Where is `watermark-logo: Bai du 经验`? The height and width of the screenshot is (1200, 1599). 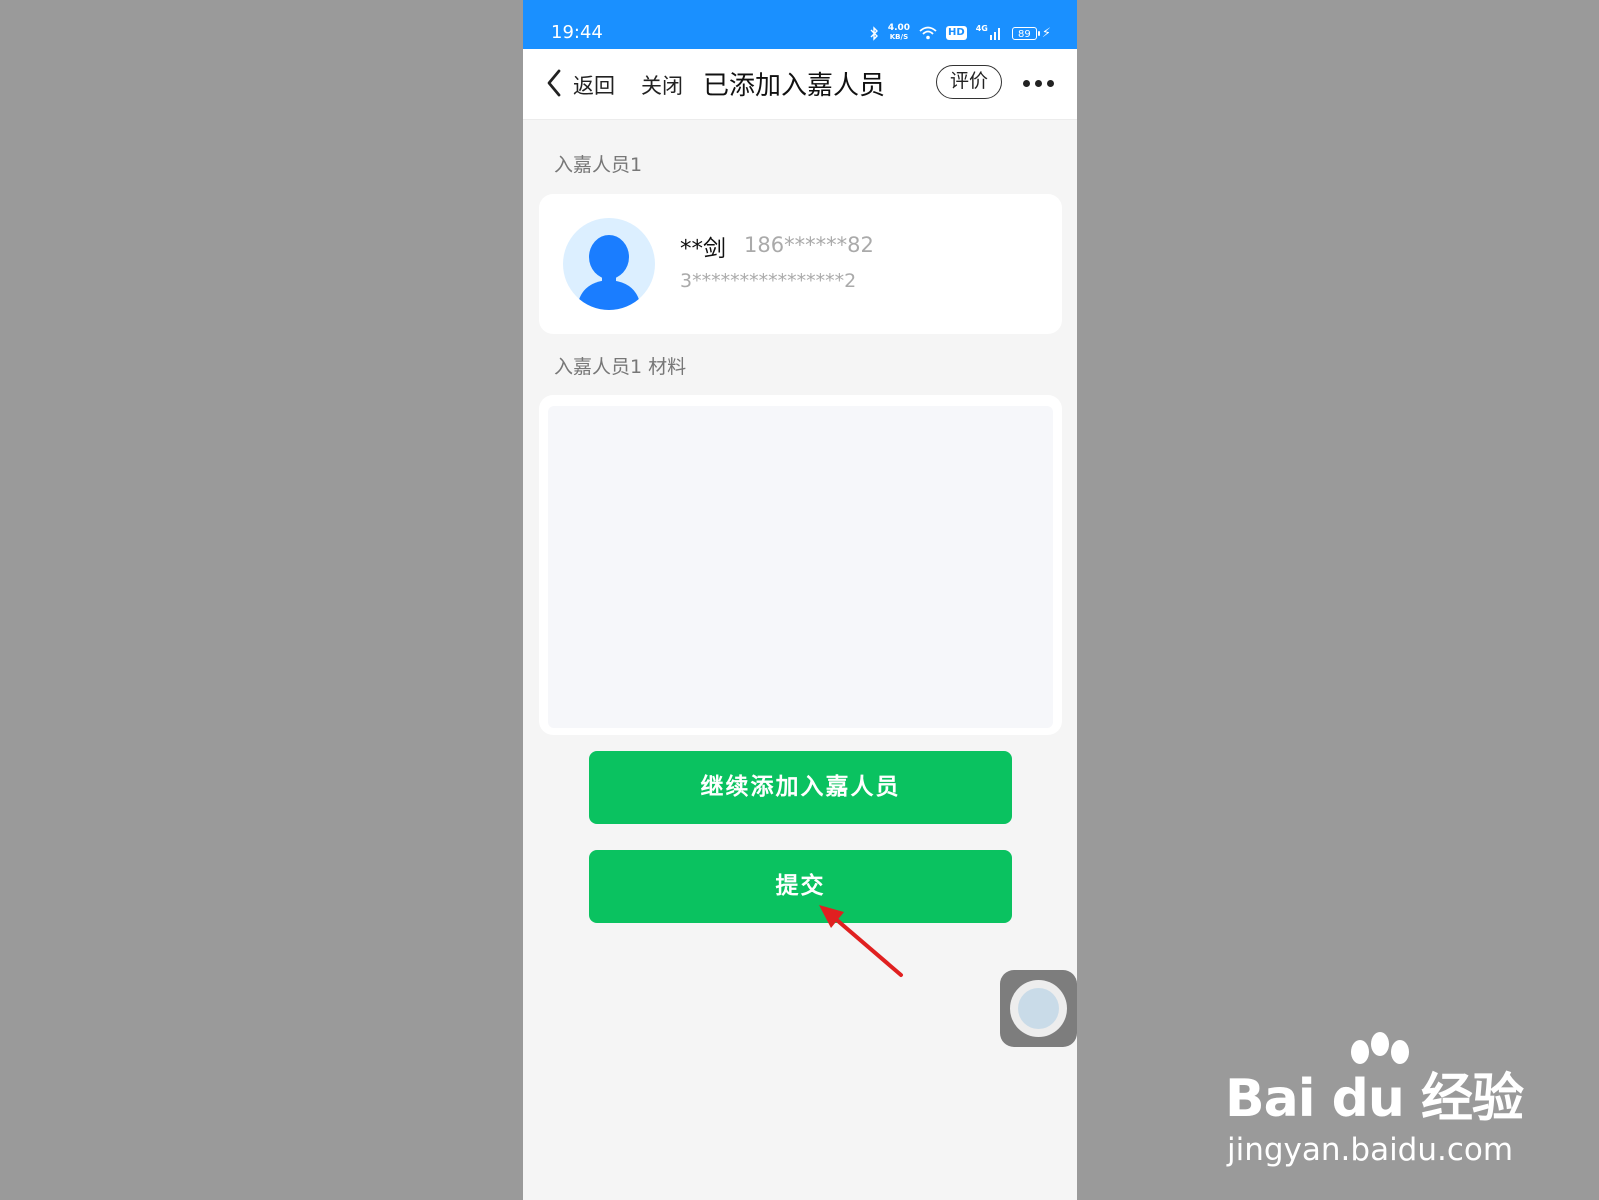 watermark-logo: Bai du 经验 is located at coordinates (1374, 1099).